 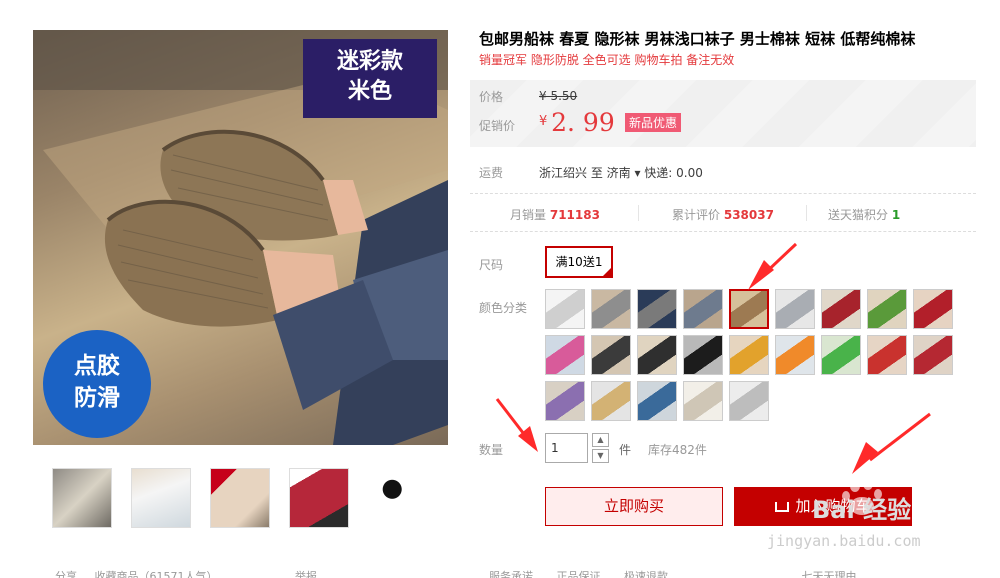 I want to click on shipping-destination-select: 浙江绍兴 至 济南 ▾ 快递: 0.00, so click(x=621, y=172).